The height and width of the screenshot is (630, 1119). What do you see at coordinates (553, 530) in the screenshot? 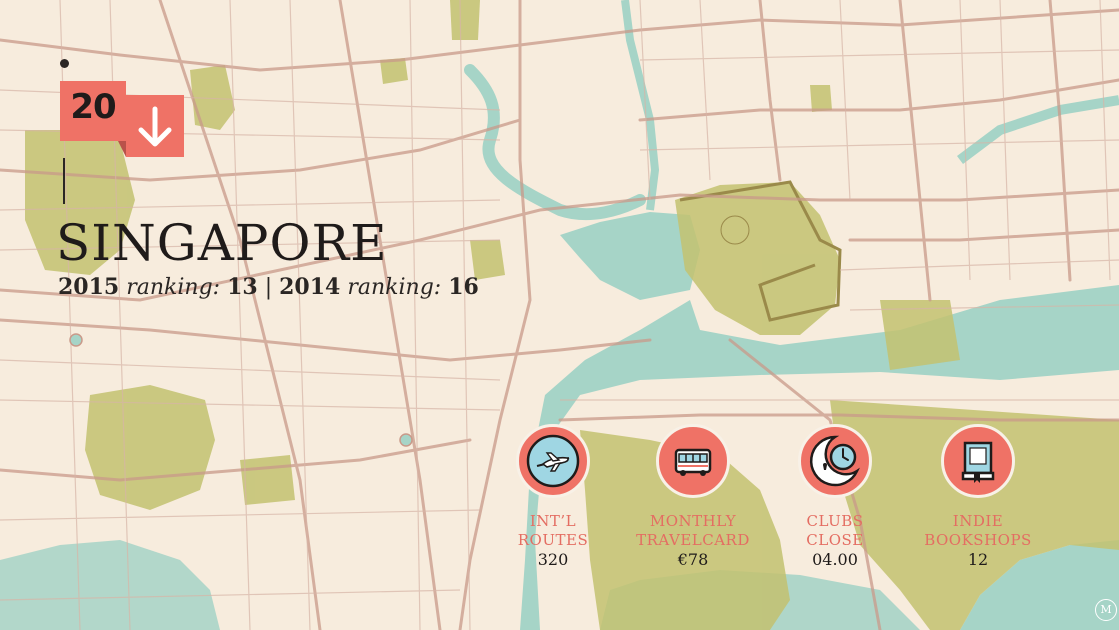
I see `stat-label: INT’L ROUTES` at bounding box center [553, 530].